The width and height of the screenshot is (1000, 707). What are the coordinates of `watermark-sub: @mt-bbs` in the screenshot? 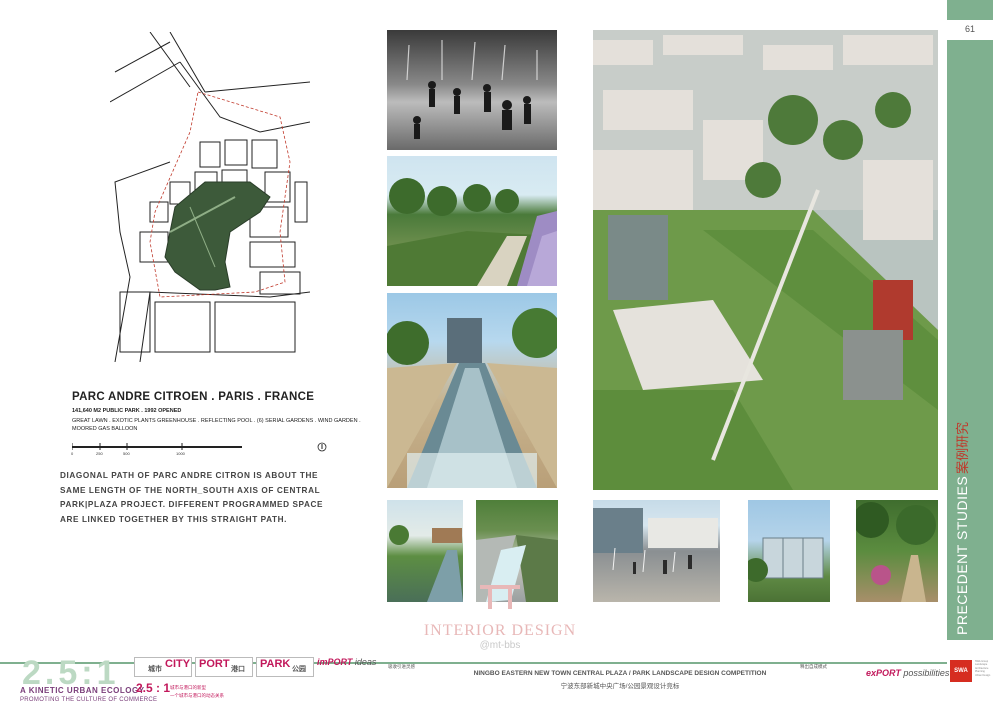 It's located at (500, 645).